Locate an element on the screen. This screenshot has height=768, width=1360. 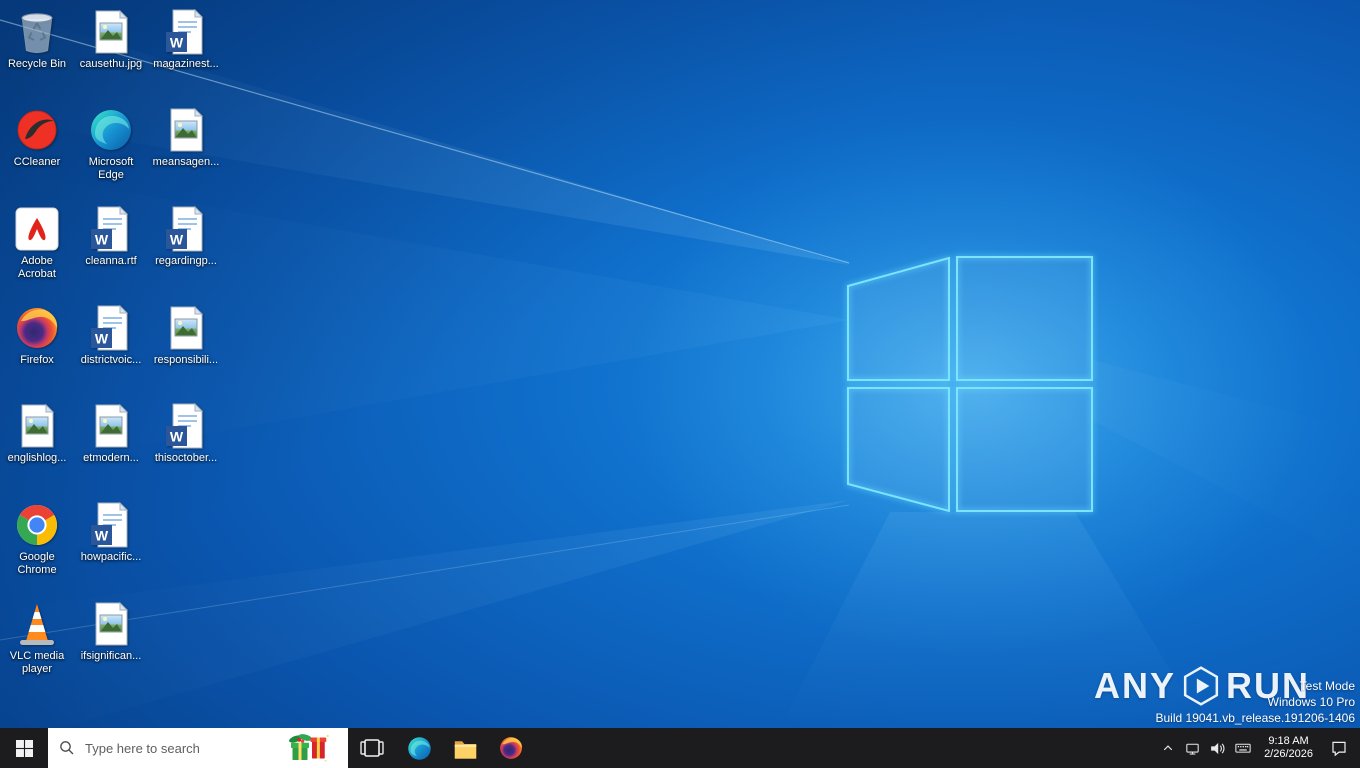
taskbar-clock: 9:18 AM 2/26/2026 is located at coordinates (1288, 748).